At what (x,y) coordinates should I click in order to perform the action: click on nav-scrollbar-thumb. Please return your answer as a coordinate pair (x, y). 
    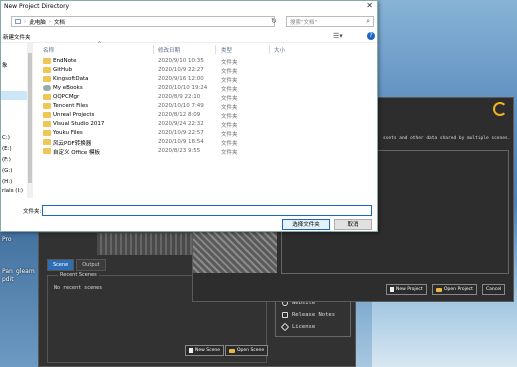
    Looking at the image, I should click on (30, 118).